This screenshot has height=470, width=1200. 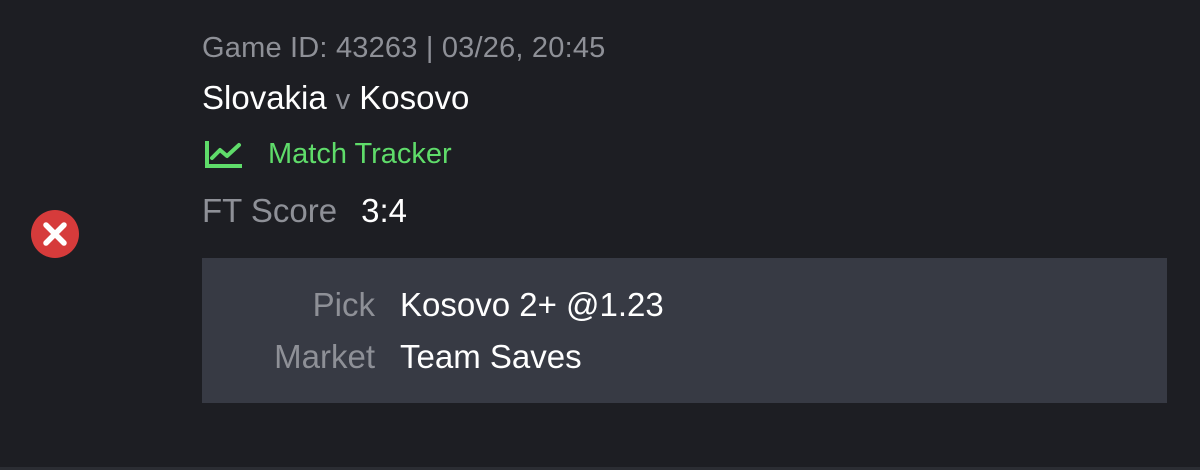 I want to click on score-row: FT Score 3:4, so click(x=304, y=211).